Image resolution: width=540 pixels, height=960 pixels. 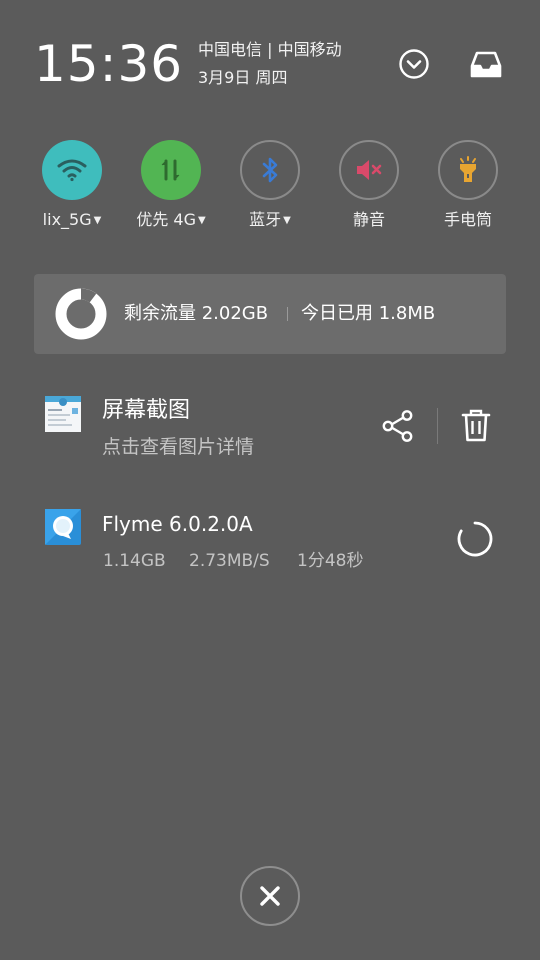 I want to click on bluetooth-icon, so click(x=270, y=170).